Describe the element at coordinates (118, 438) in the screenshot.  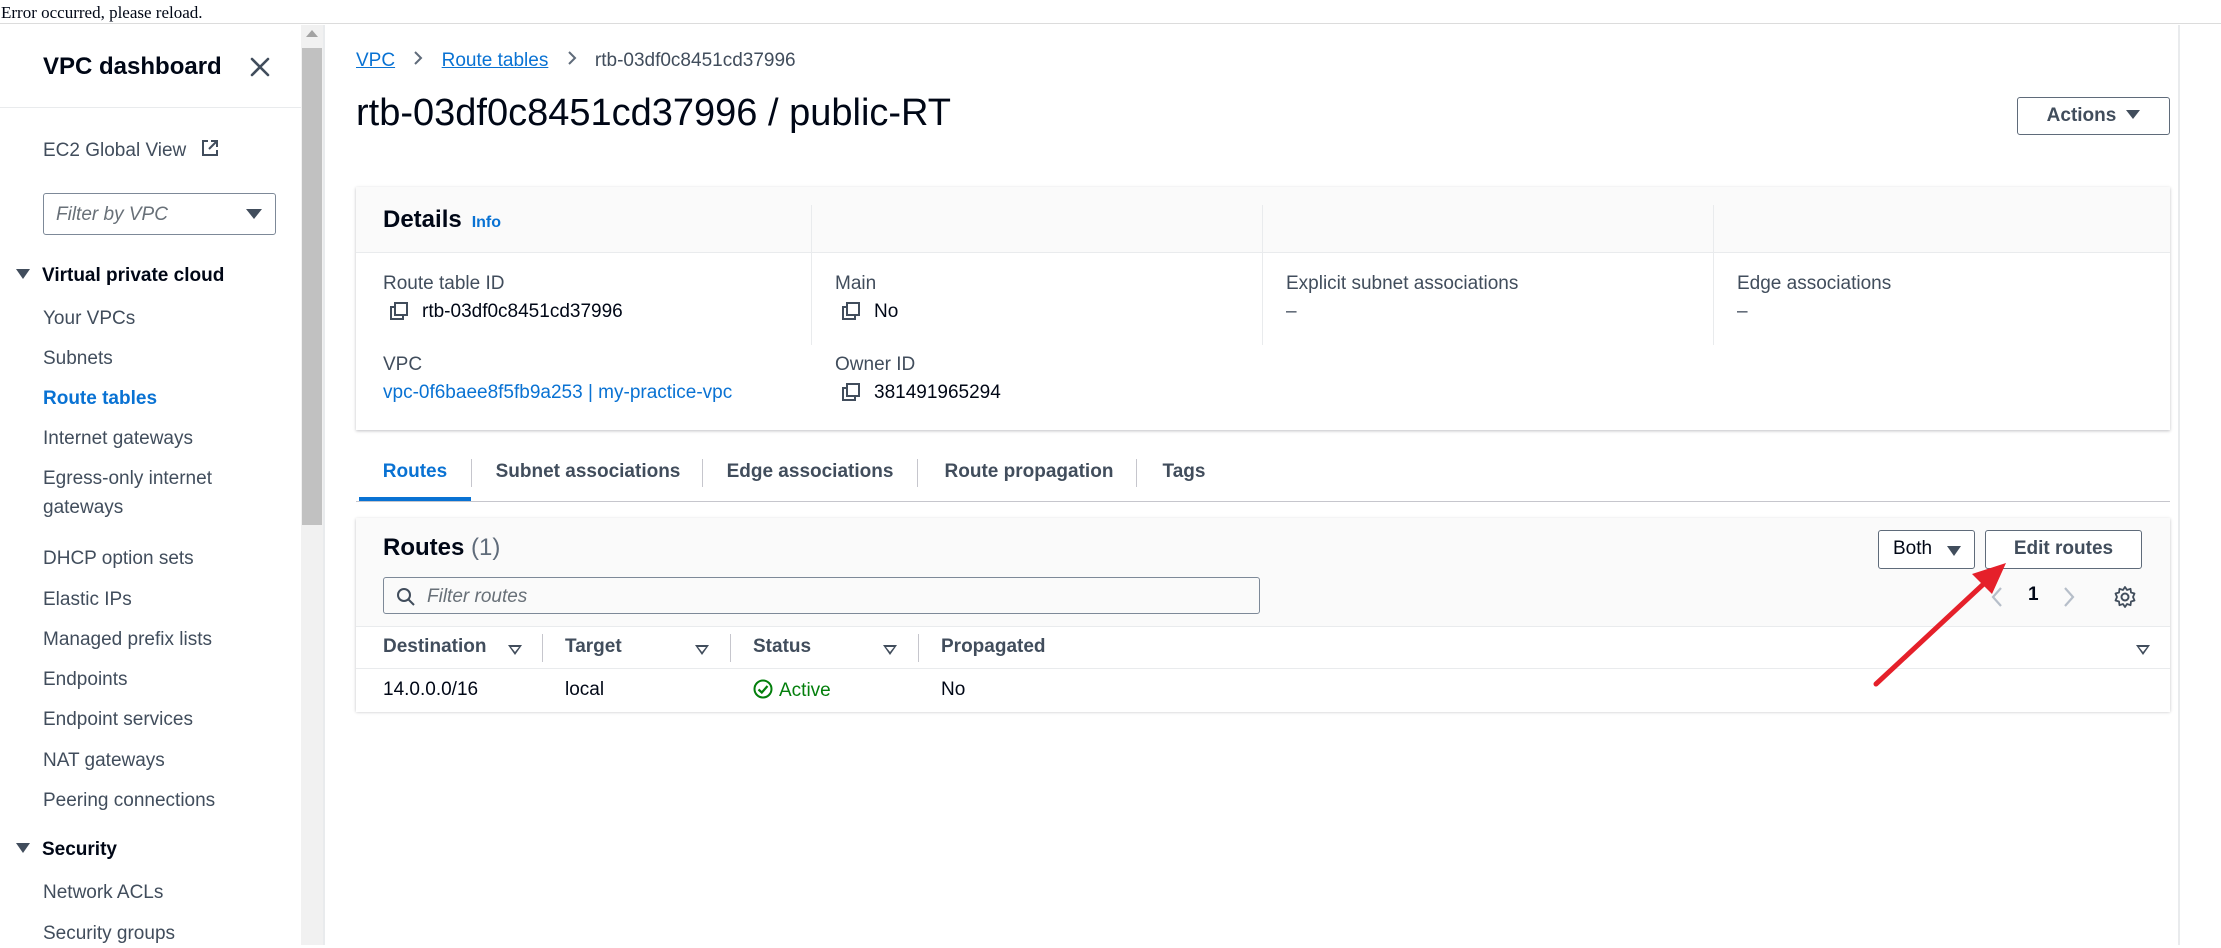
I see `sidebar-item-internet-gateways: Internet gateways` at that location.